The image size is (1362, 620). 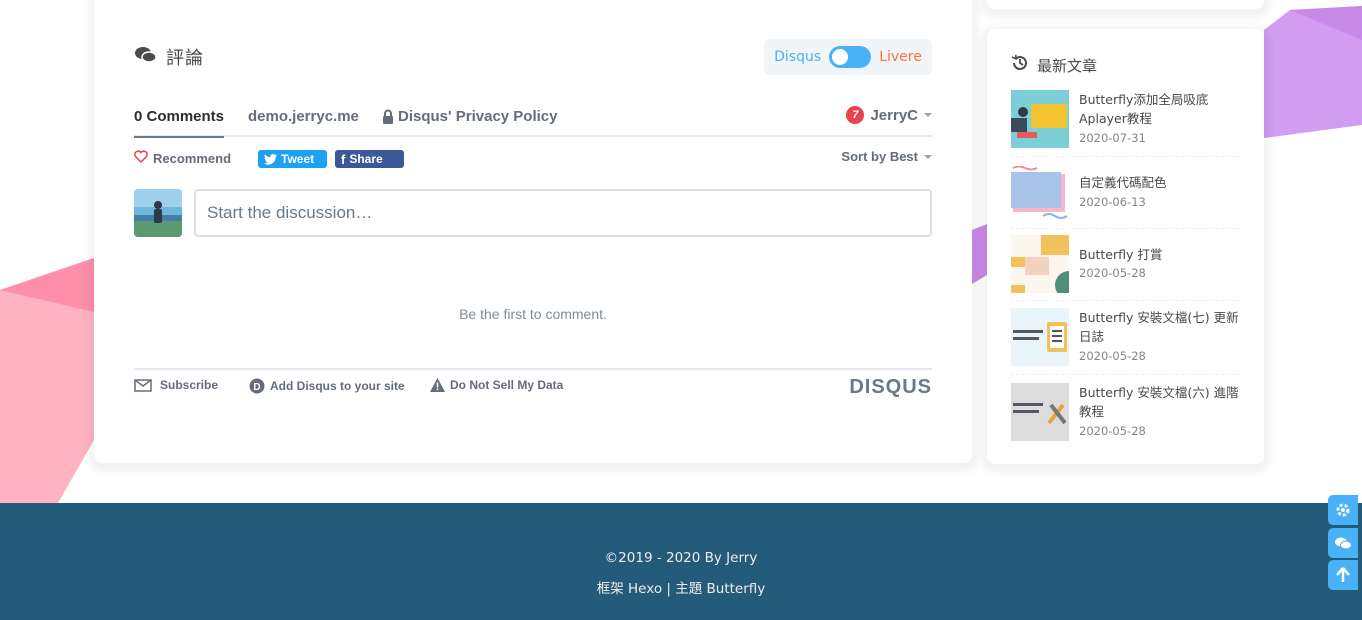 I want to click on facebook-icon: f, so click(x=343, y=159).